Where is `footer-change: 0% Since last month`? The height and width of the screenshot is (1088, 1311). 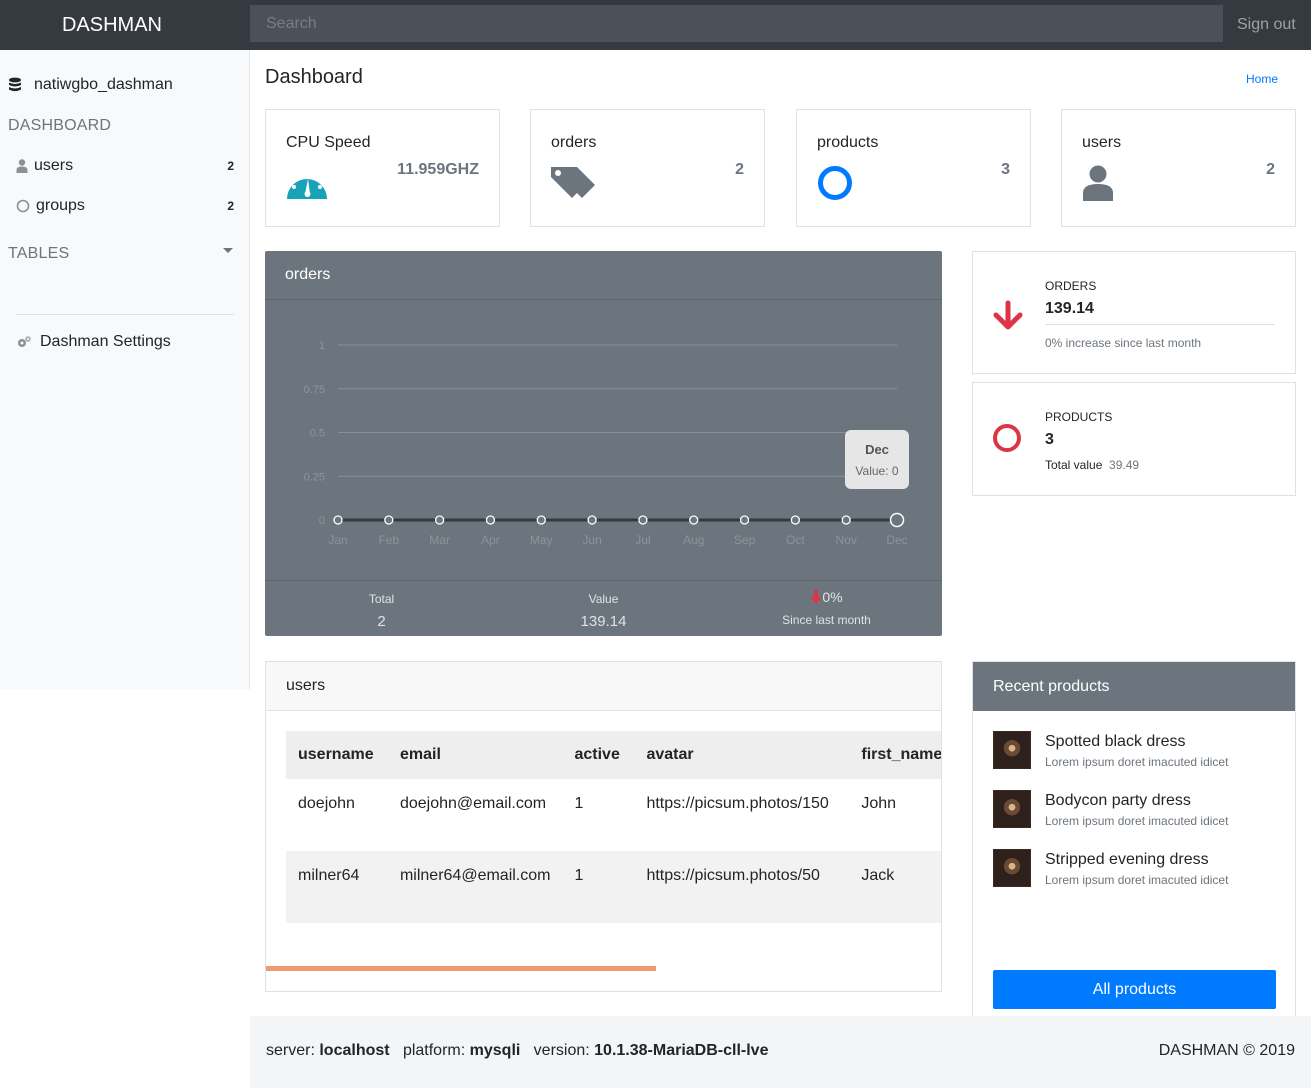 footer-change: 0% Since last month is located at coordinates (826, 604).